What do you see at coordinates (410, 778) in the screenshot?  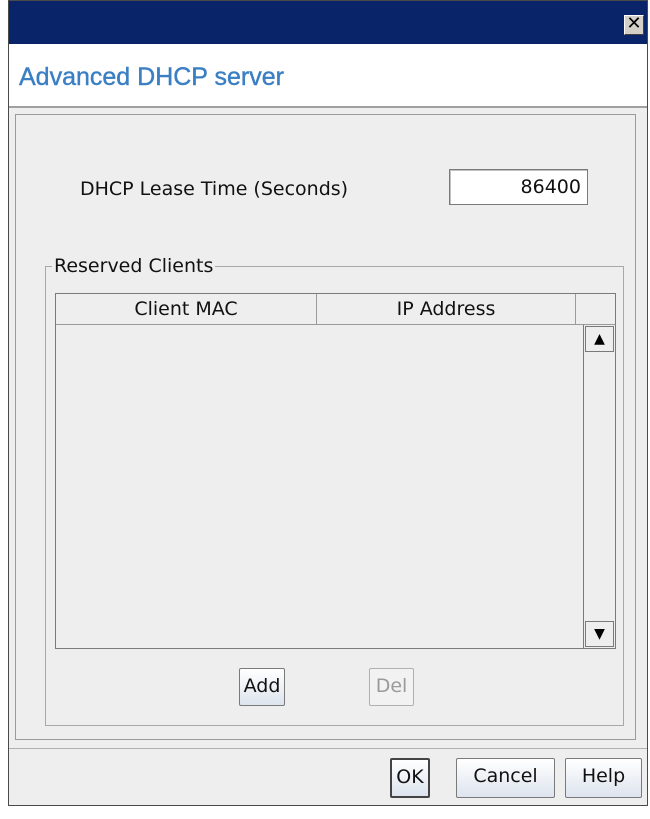 I see `ok-button: OK` at bounding box center [410, 778].